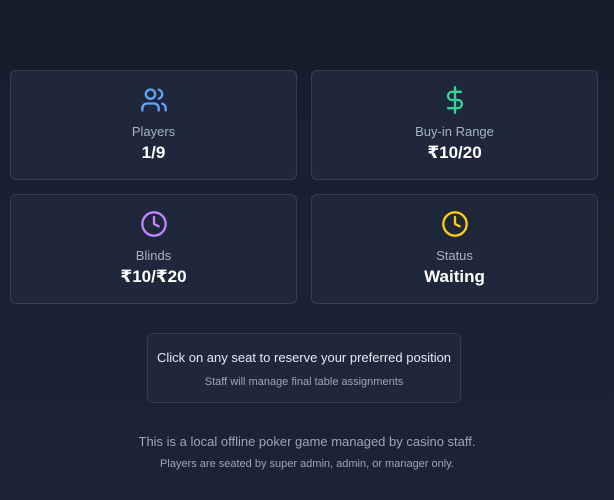  What do you see at coordinates (153, 131) in the screenshot?
I see `players-label: Players` at bounding box center [153, 131].